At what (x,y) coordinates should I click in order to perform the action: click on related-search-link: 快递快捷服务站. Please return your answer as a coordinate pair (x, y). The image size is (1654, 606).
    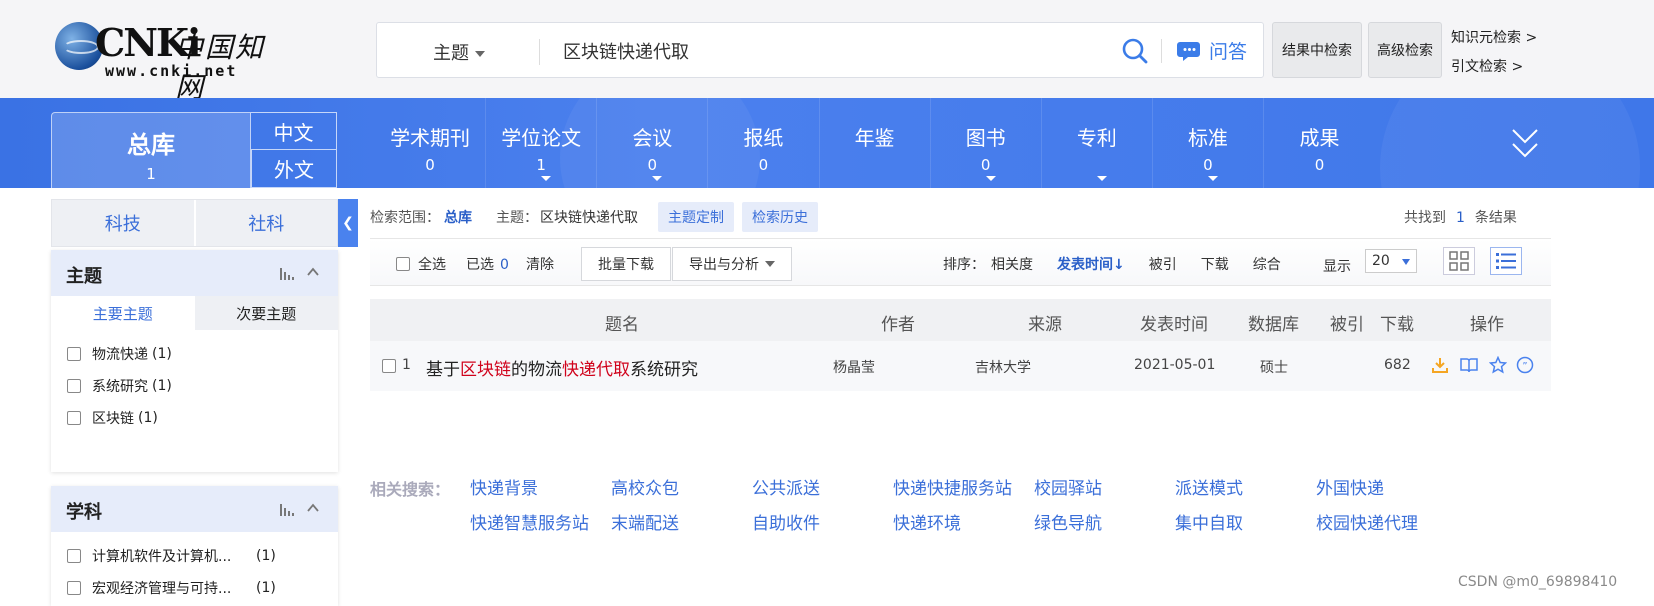
    Looking at the image, I should click on (952, 486).